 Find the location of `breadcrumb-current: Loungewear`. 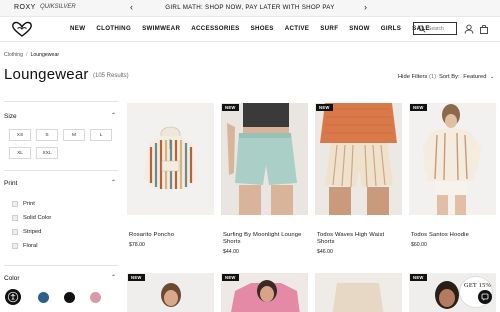

breadcrumb-current: Loungewear is located at coordinates (45, 55).